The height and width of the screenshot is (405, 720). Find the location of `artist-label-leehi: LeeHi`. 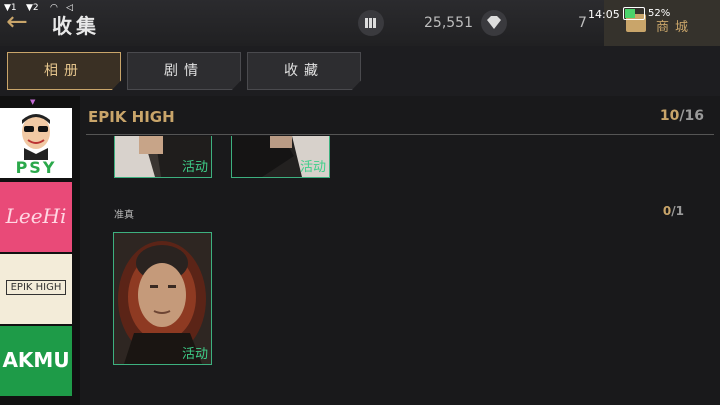

artist-label-leehi: LeeHi is located at coordinates (36, 216).